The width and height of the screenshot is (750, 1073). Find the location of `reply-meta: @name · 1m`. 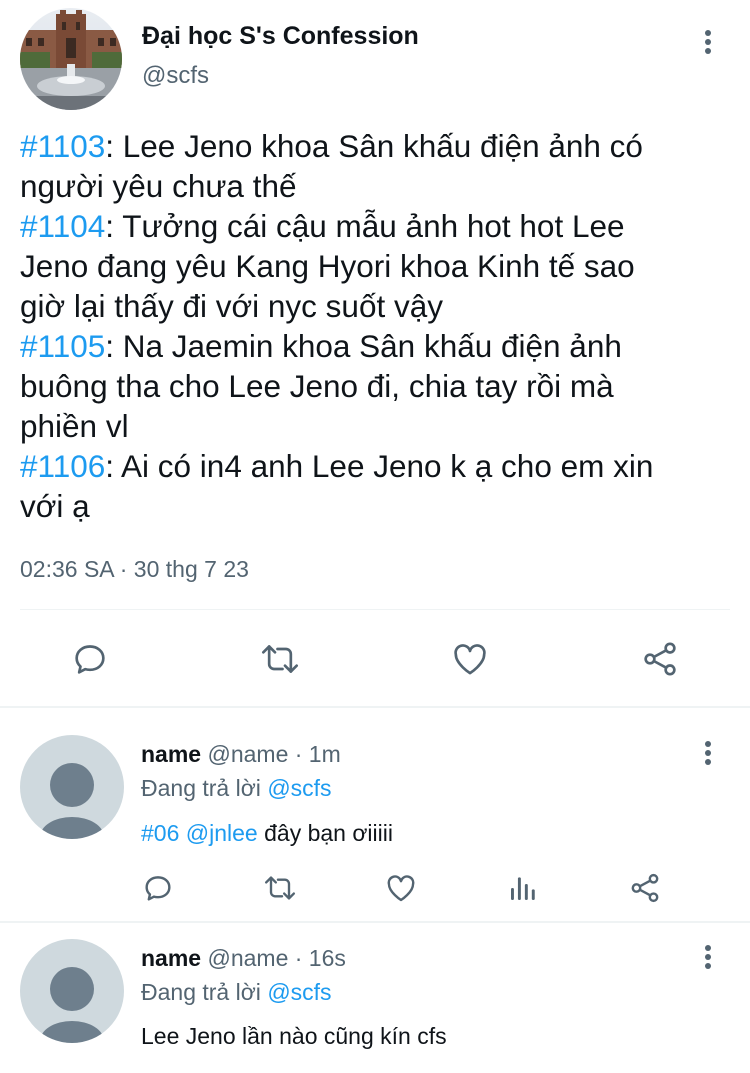

reply-meta: @name · 1m is located at coordinates (274, 754).